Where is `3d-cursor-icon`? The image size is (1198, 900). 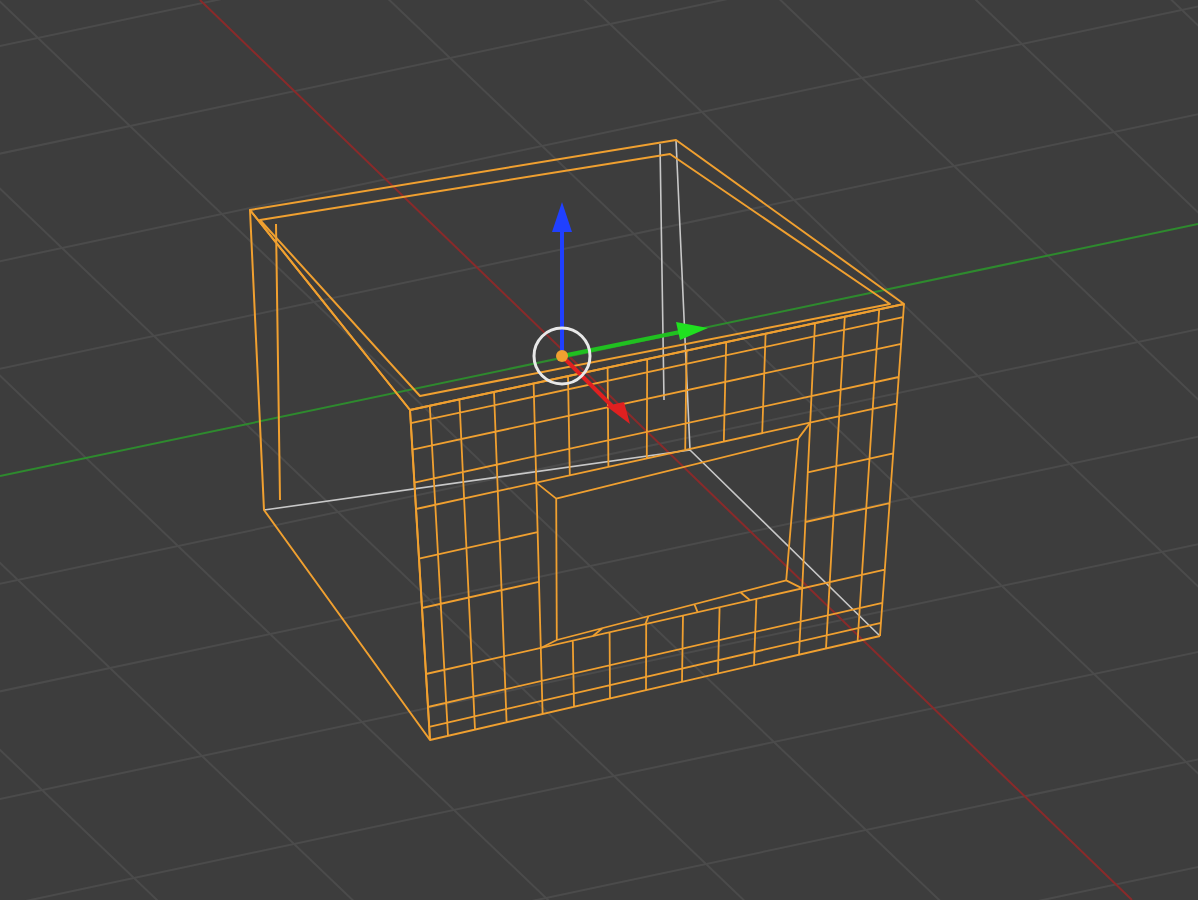 3d-cursor-icon is located at coordinates (562, 356).